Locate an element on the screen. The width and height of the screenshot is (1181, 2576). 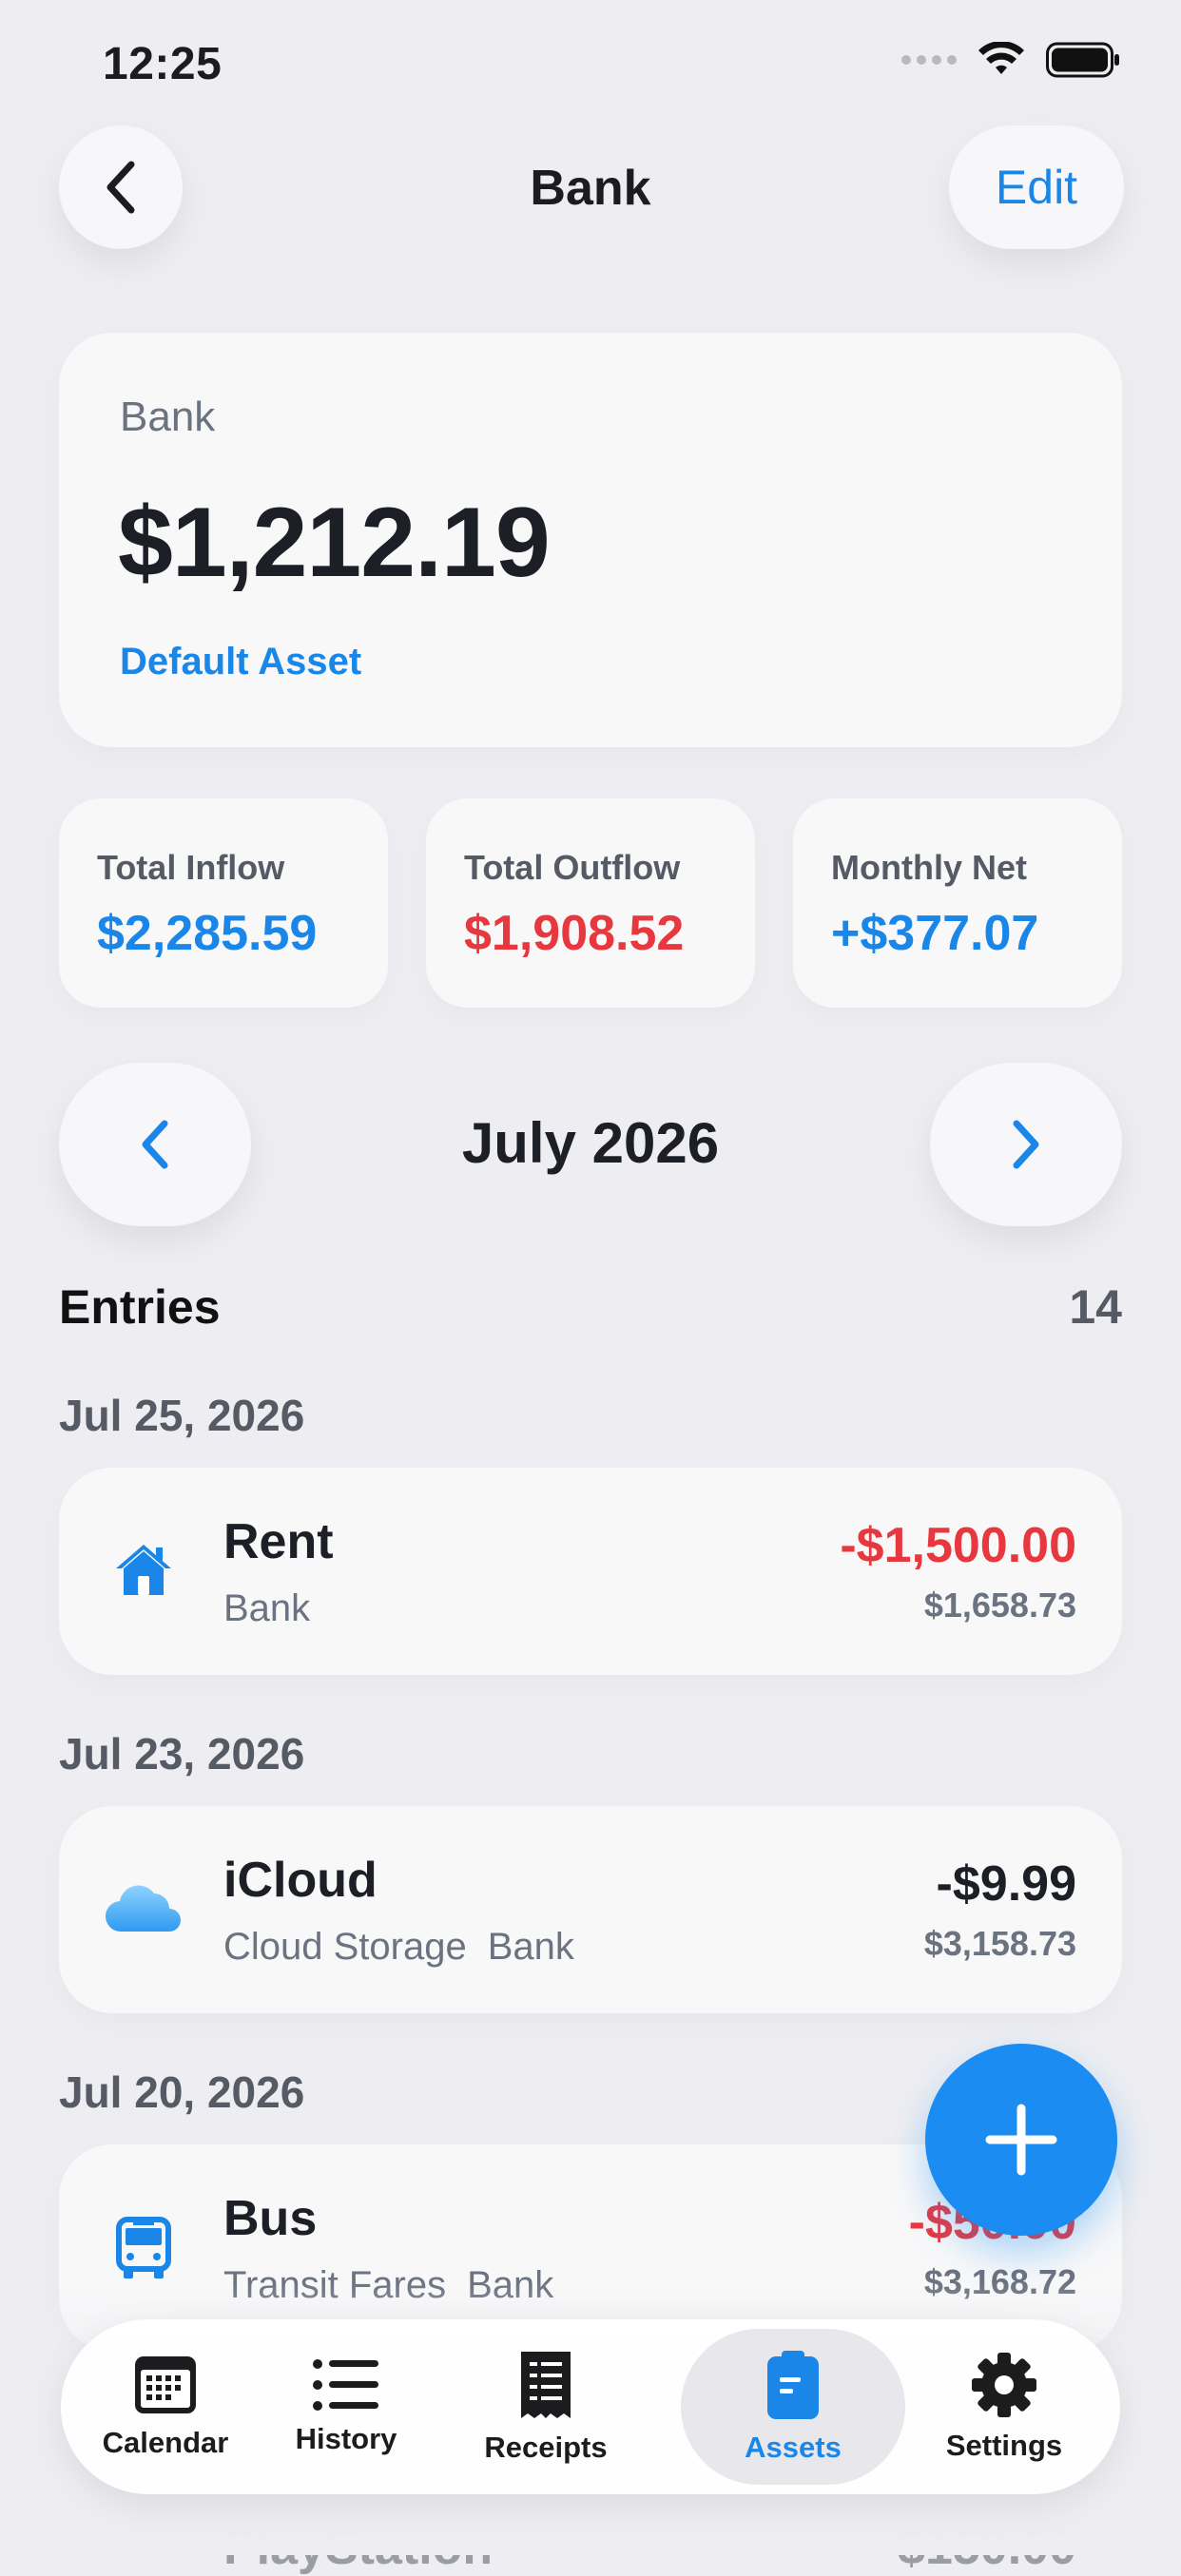
entries-title: Entries is located at coordinates (140, 1307).